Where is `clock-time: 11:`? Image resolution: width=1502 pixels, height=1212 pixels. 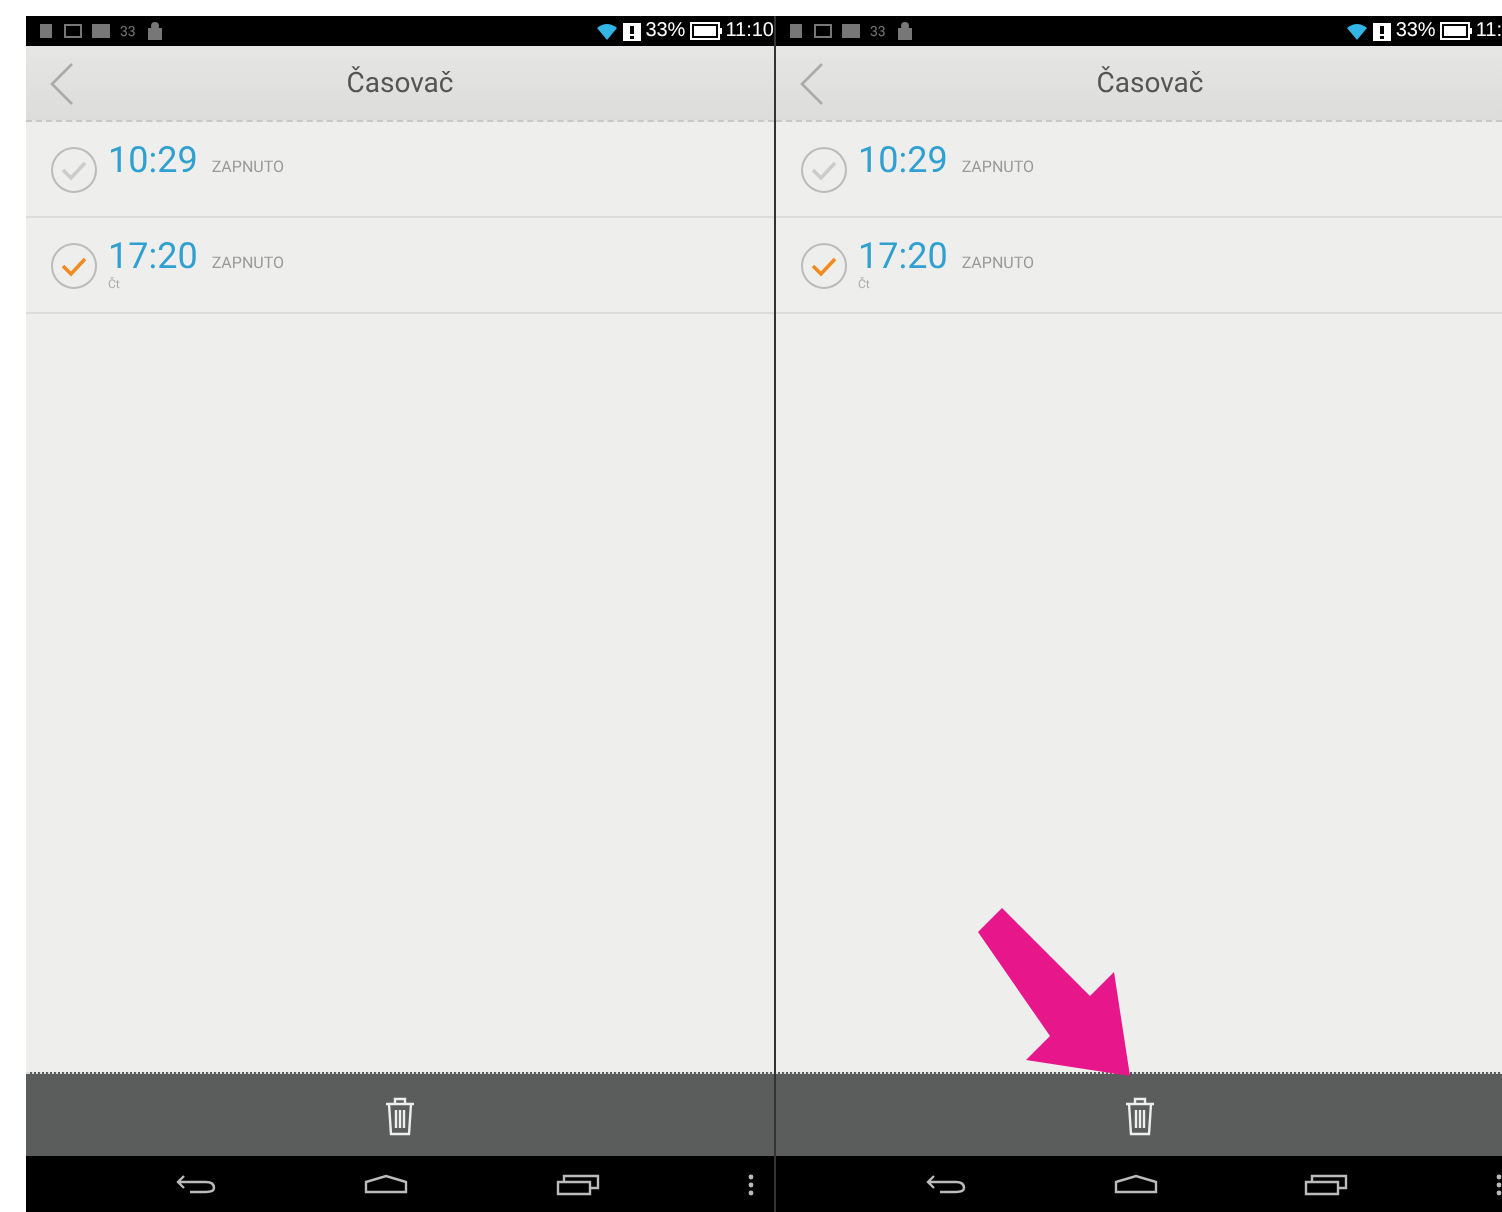 clock-time: 11: is located at coordinates (1488, 31).